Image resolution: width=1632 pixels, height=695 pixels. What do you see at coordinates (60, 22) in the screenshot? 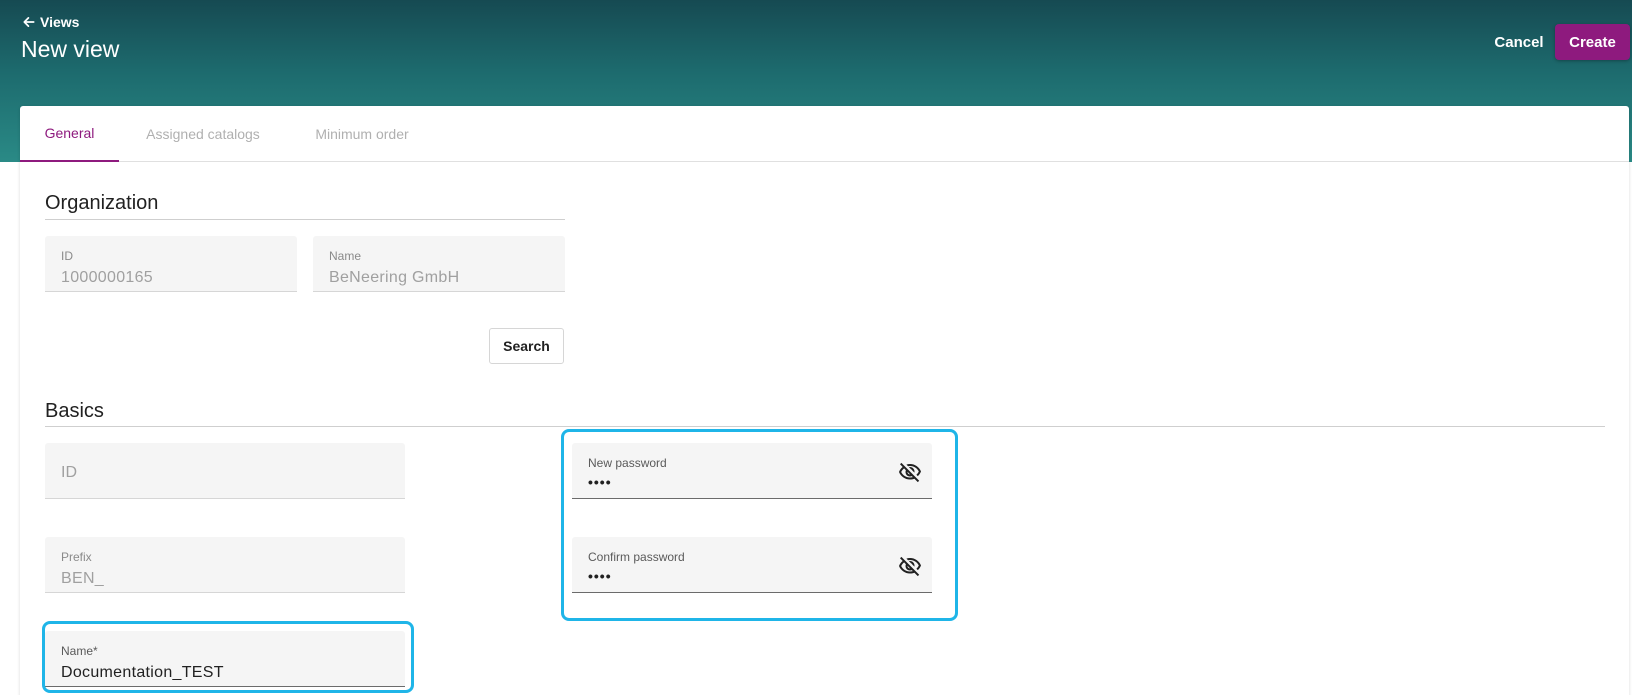
I see `back-link-label: Views` at bounding box center [60, 22].